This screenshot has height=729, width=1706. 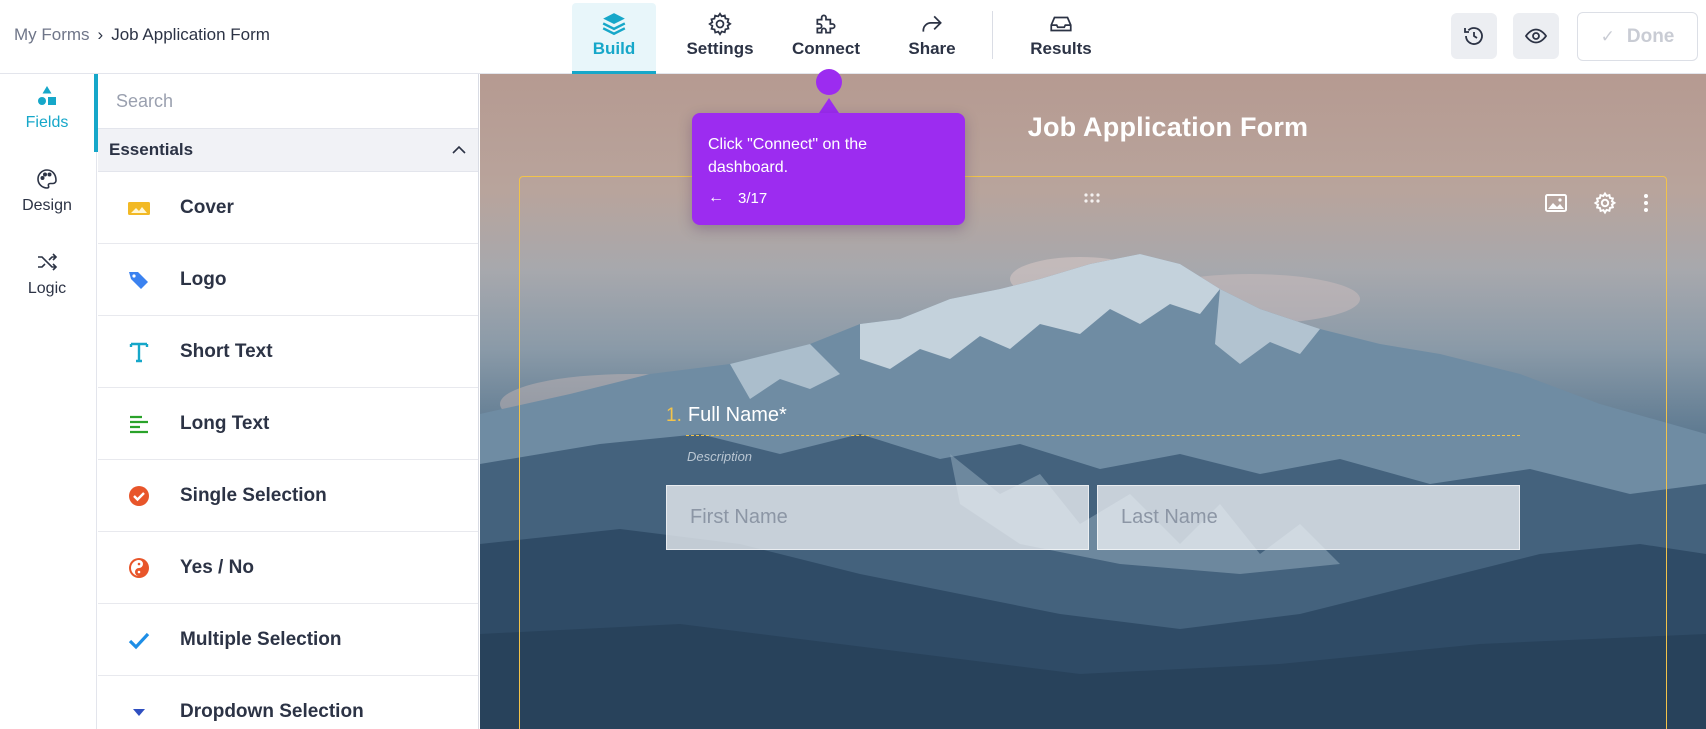 I want to click on tab-settings-label: Settings, so click(x=720, y=48).